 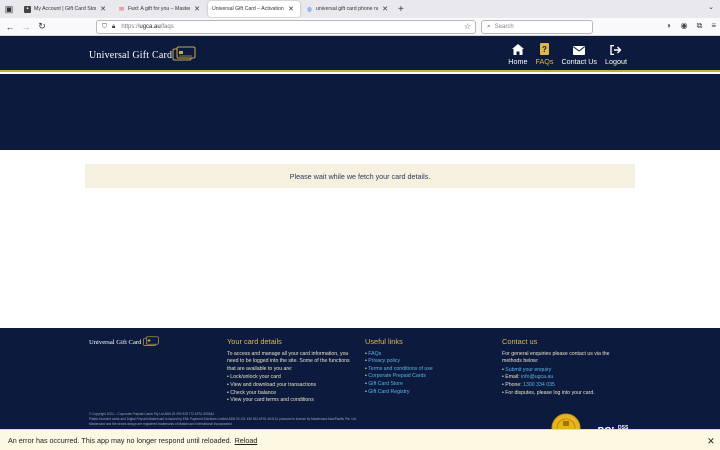 I want to click on brand-name: Universal Gift Card, so click(x=130, y=55).